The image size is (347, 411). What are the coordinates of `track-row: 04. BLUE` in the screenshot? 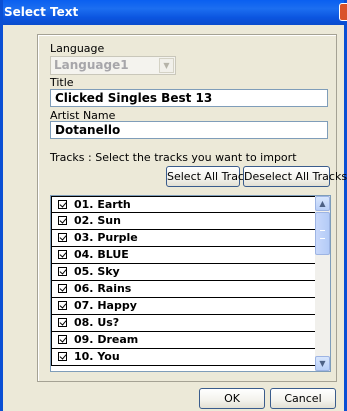 It's located at (183, 255).